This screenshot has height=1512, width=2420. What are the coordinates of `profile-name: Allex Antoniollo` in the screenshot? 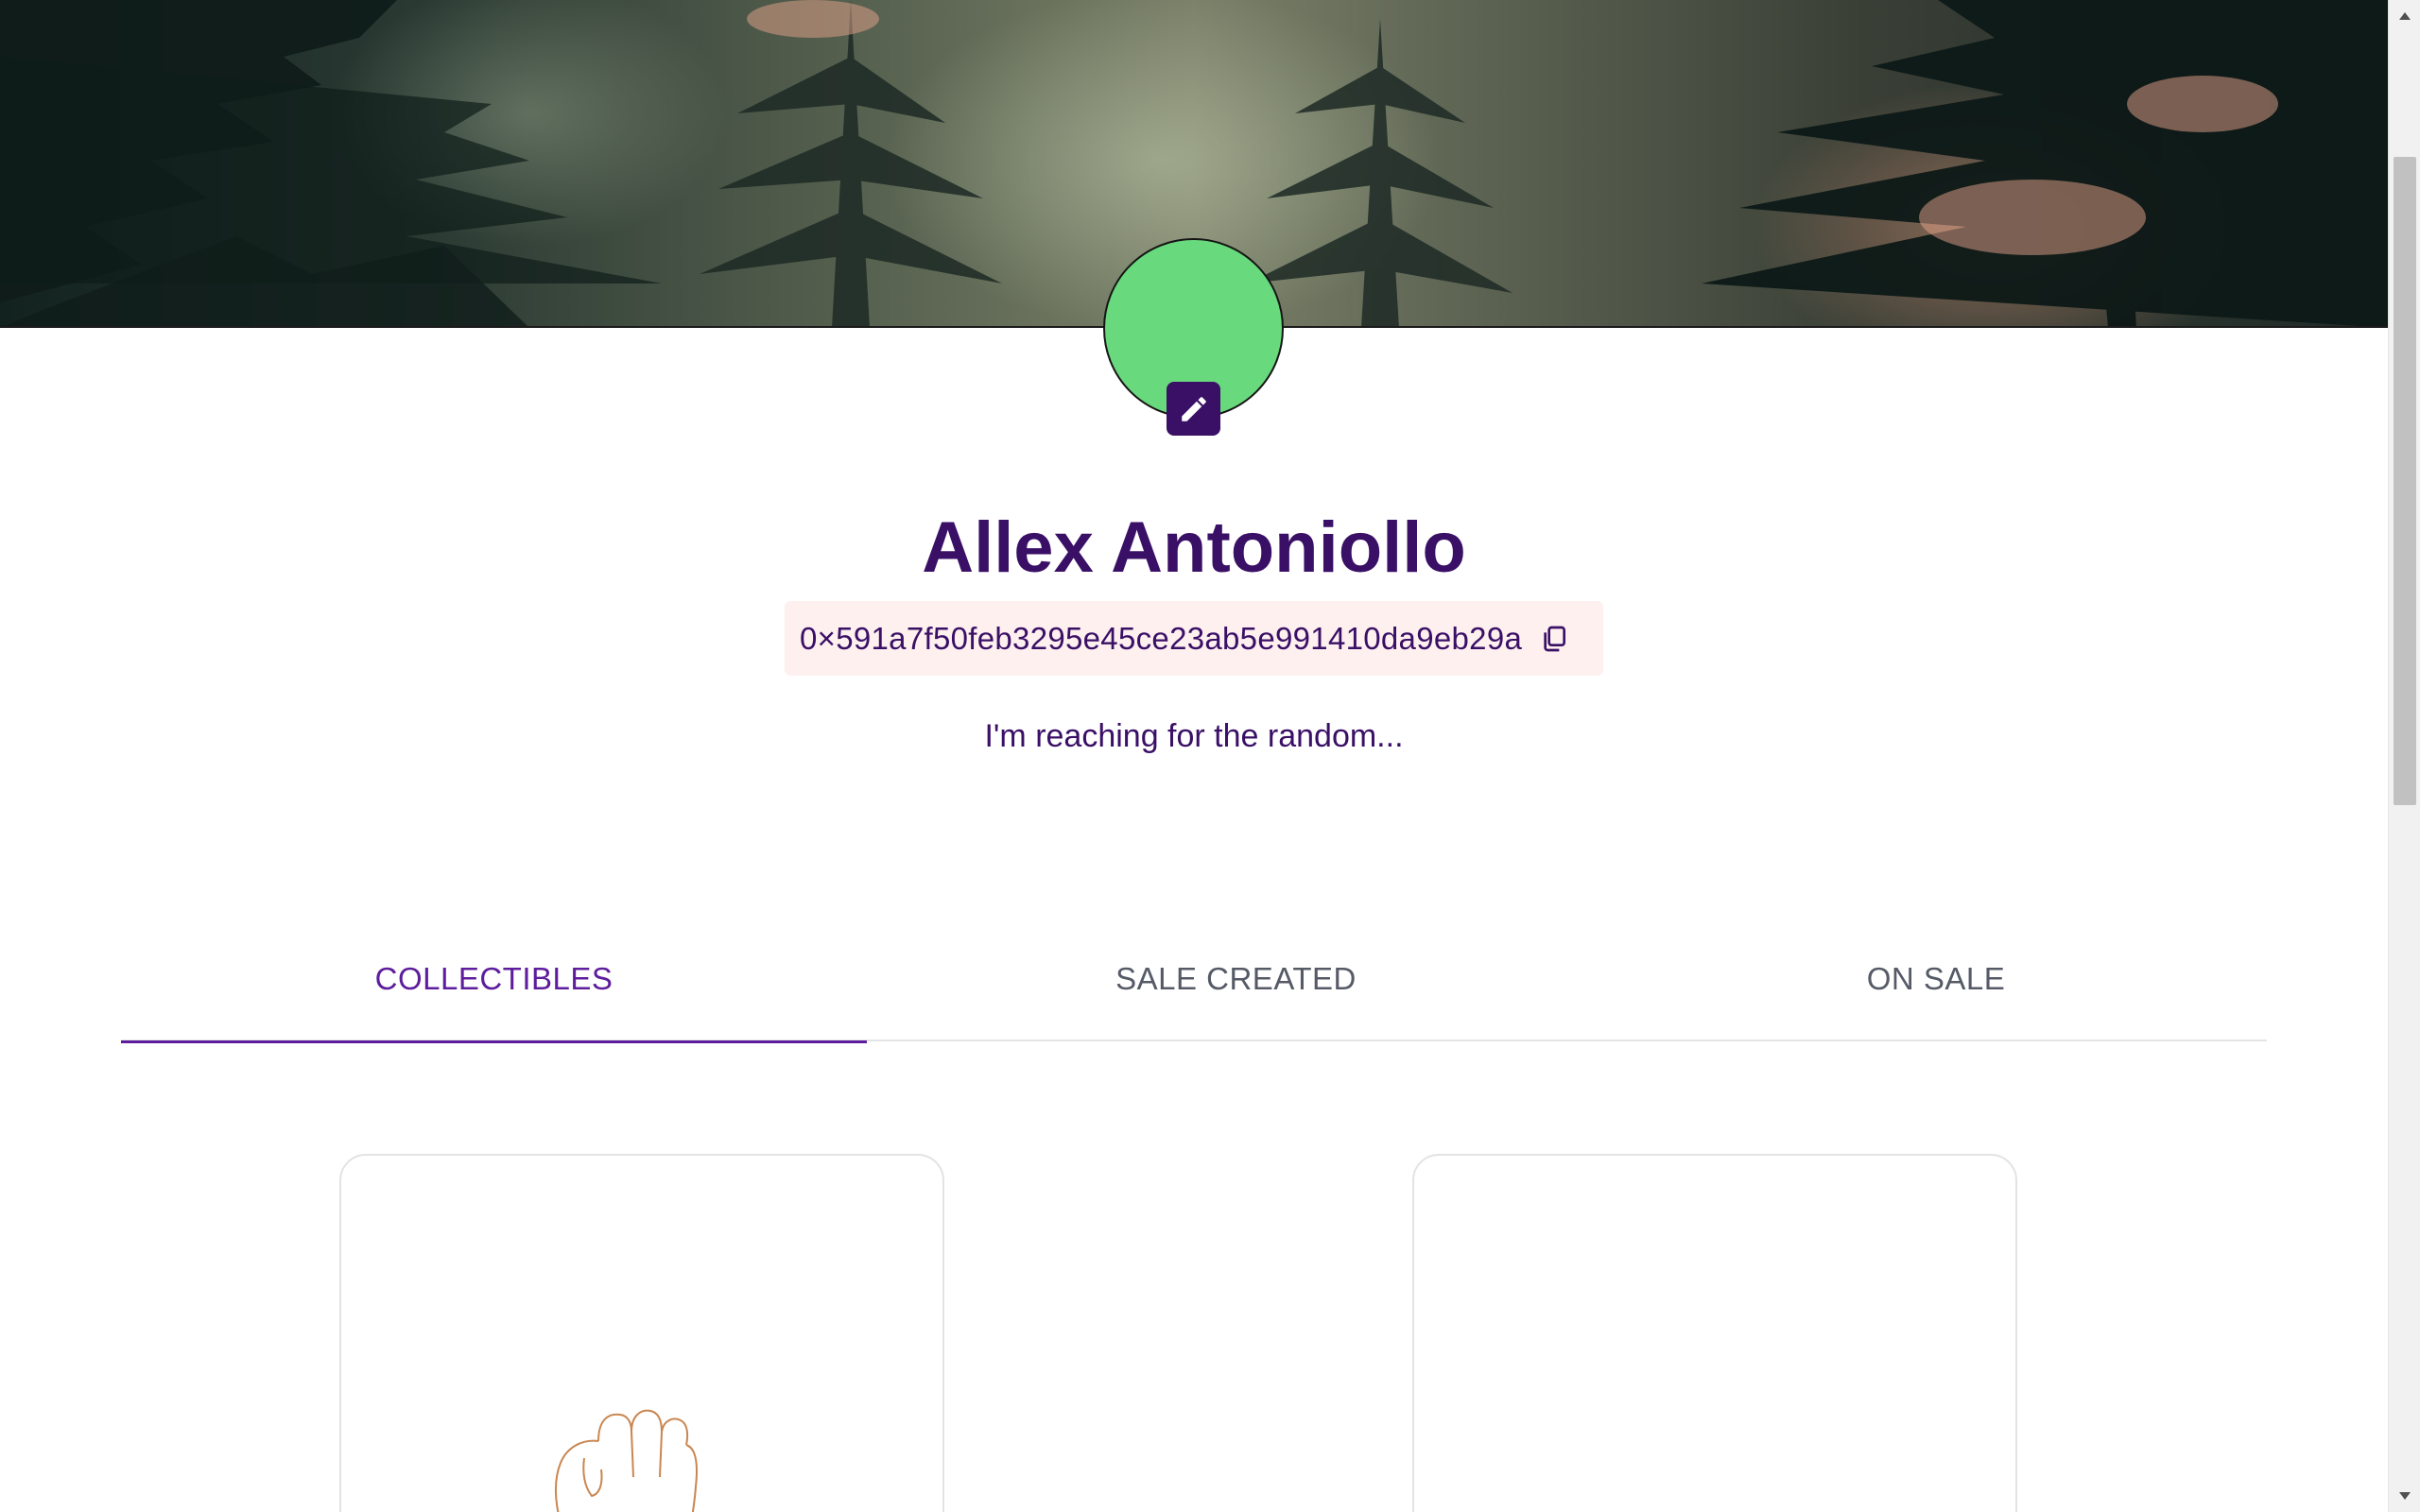 It's located at (1194, 547).